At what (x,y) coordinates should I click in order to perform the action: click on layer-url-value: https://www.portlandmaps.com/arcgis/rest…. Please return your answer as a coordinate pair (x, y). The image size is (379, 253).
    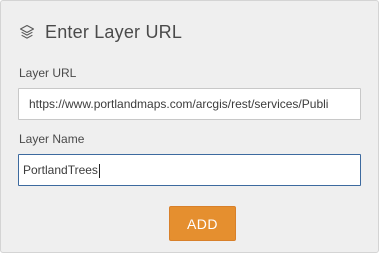
    Looking at the image, I should click on (179, 104).